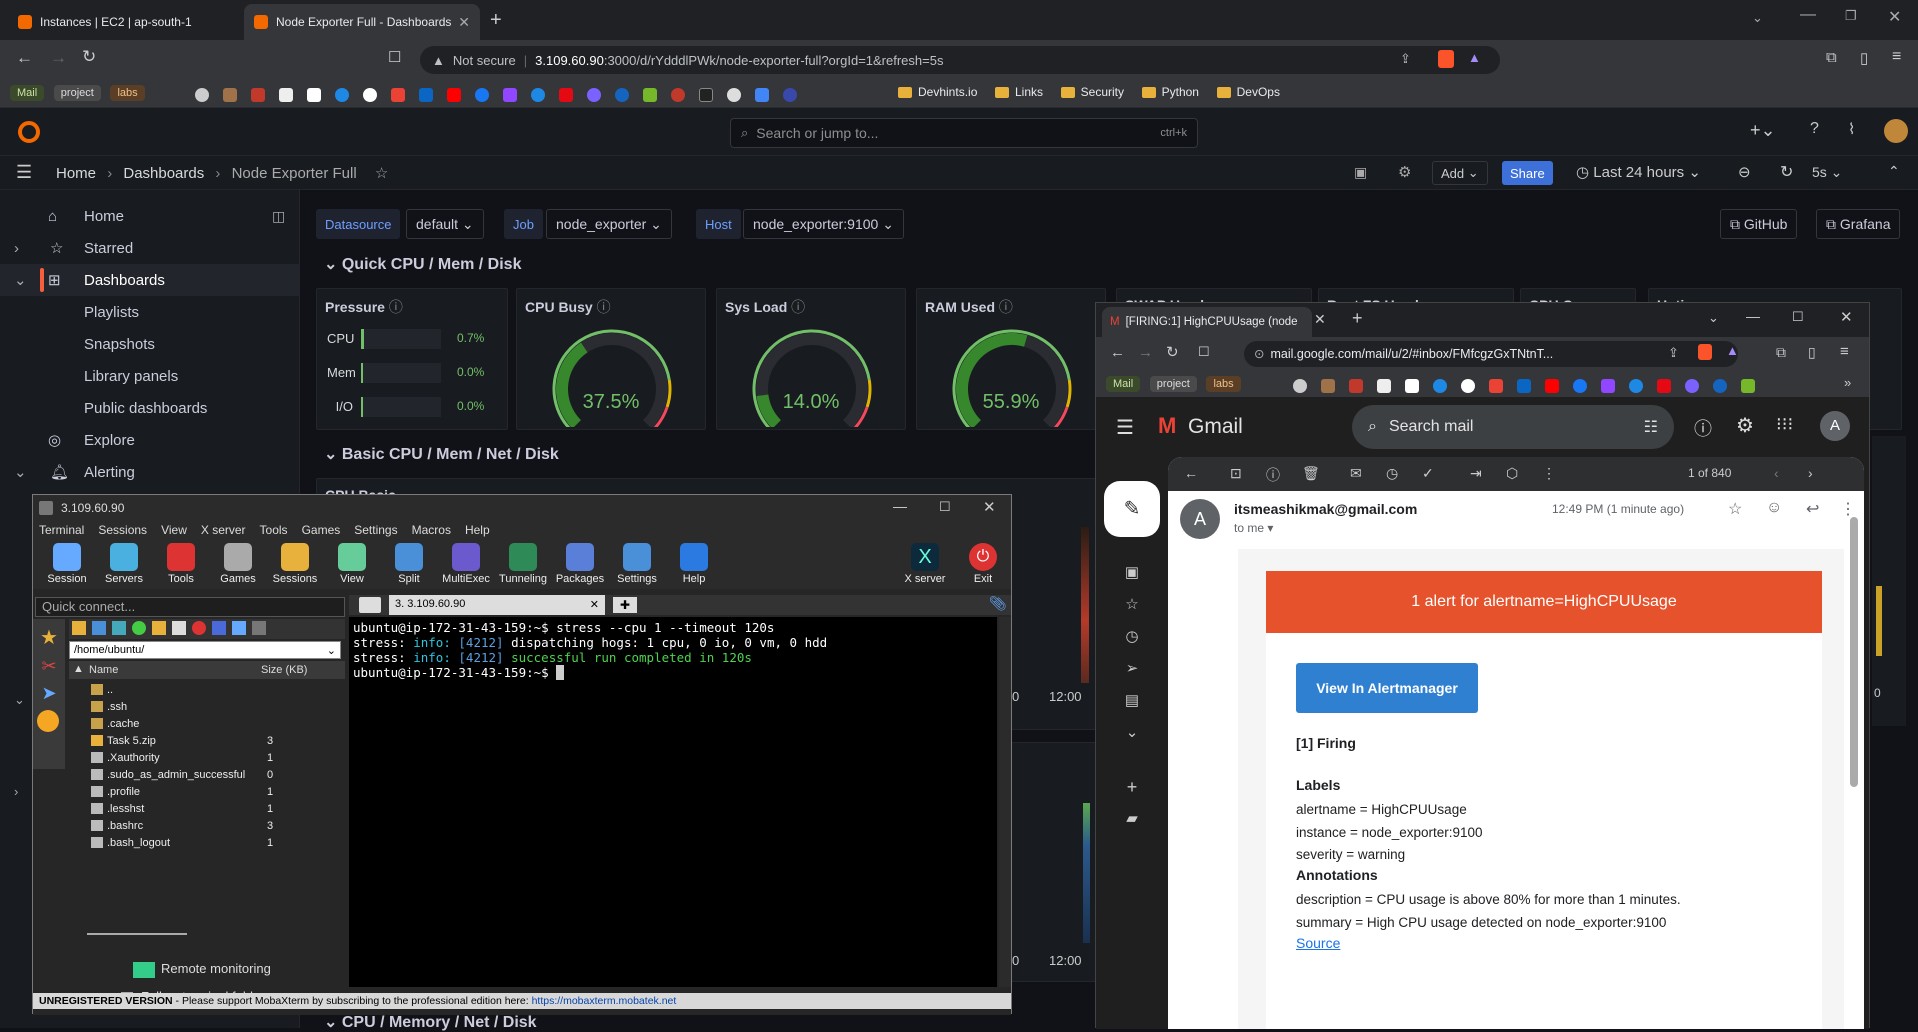  What do you see at coordinates (204, 774) in the screenshot?
I see `file-row: .sudo_as_admin_successful 0` at bounding box center [204, 774].